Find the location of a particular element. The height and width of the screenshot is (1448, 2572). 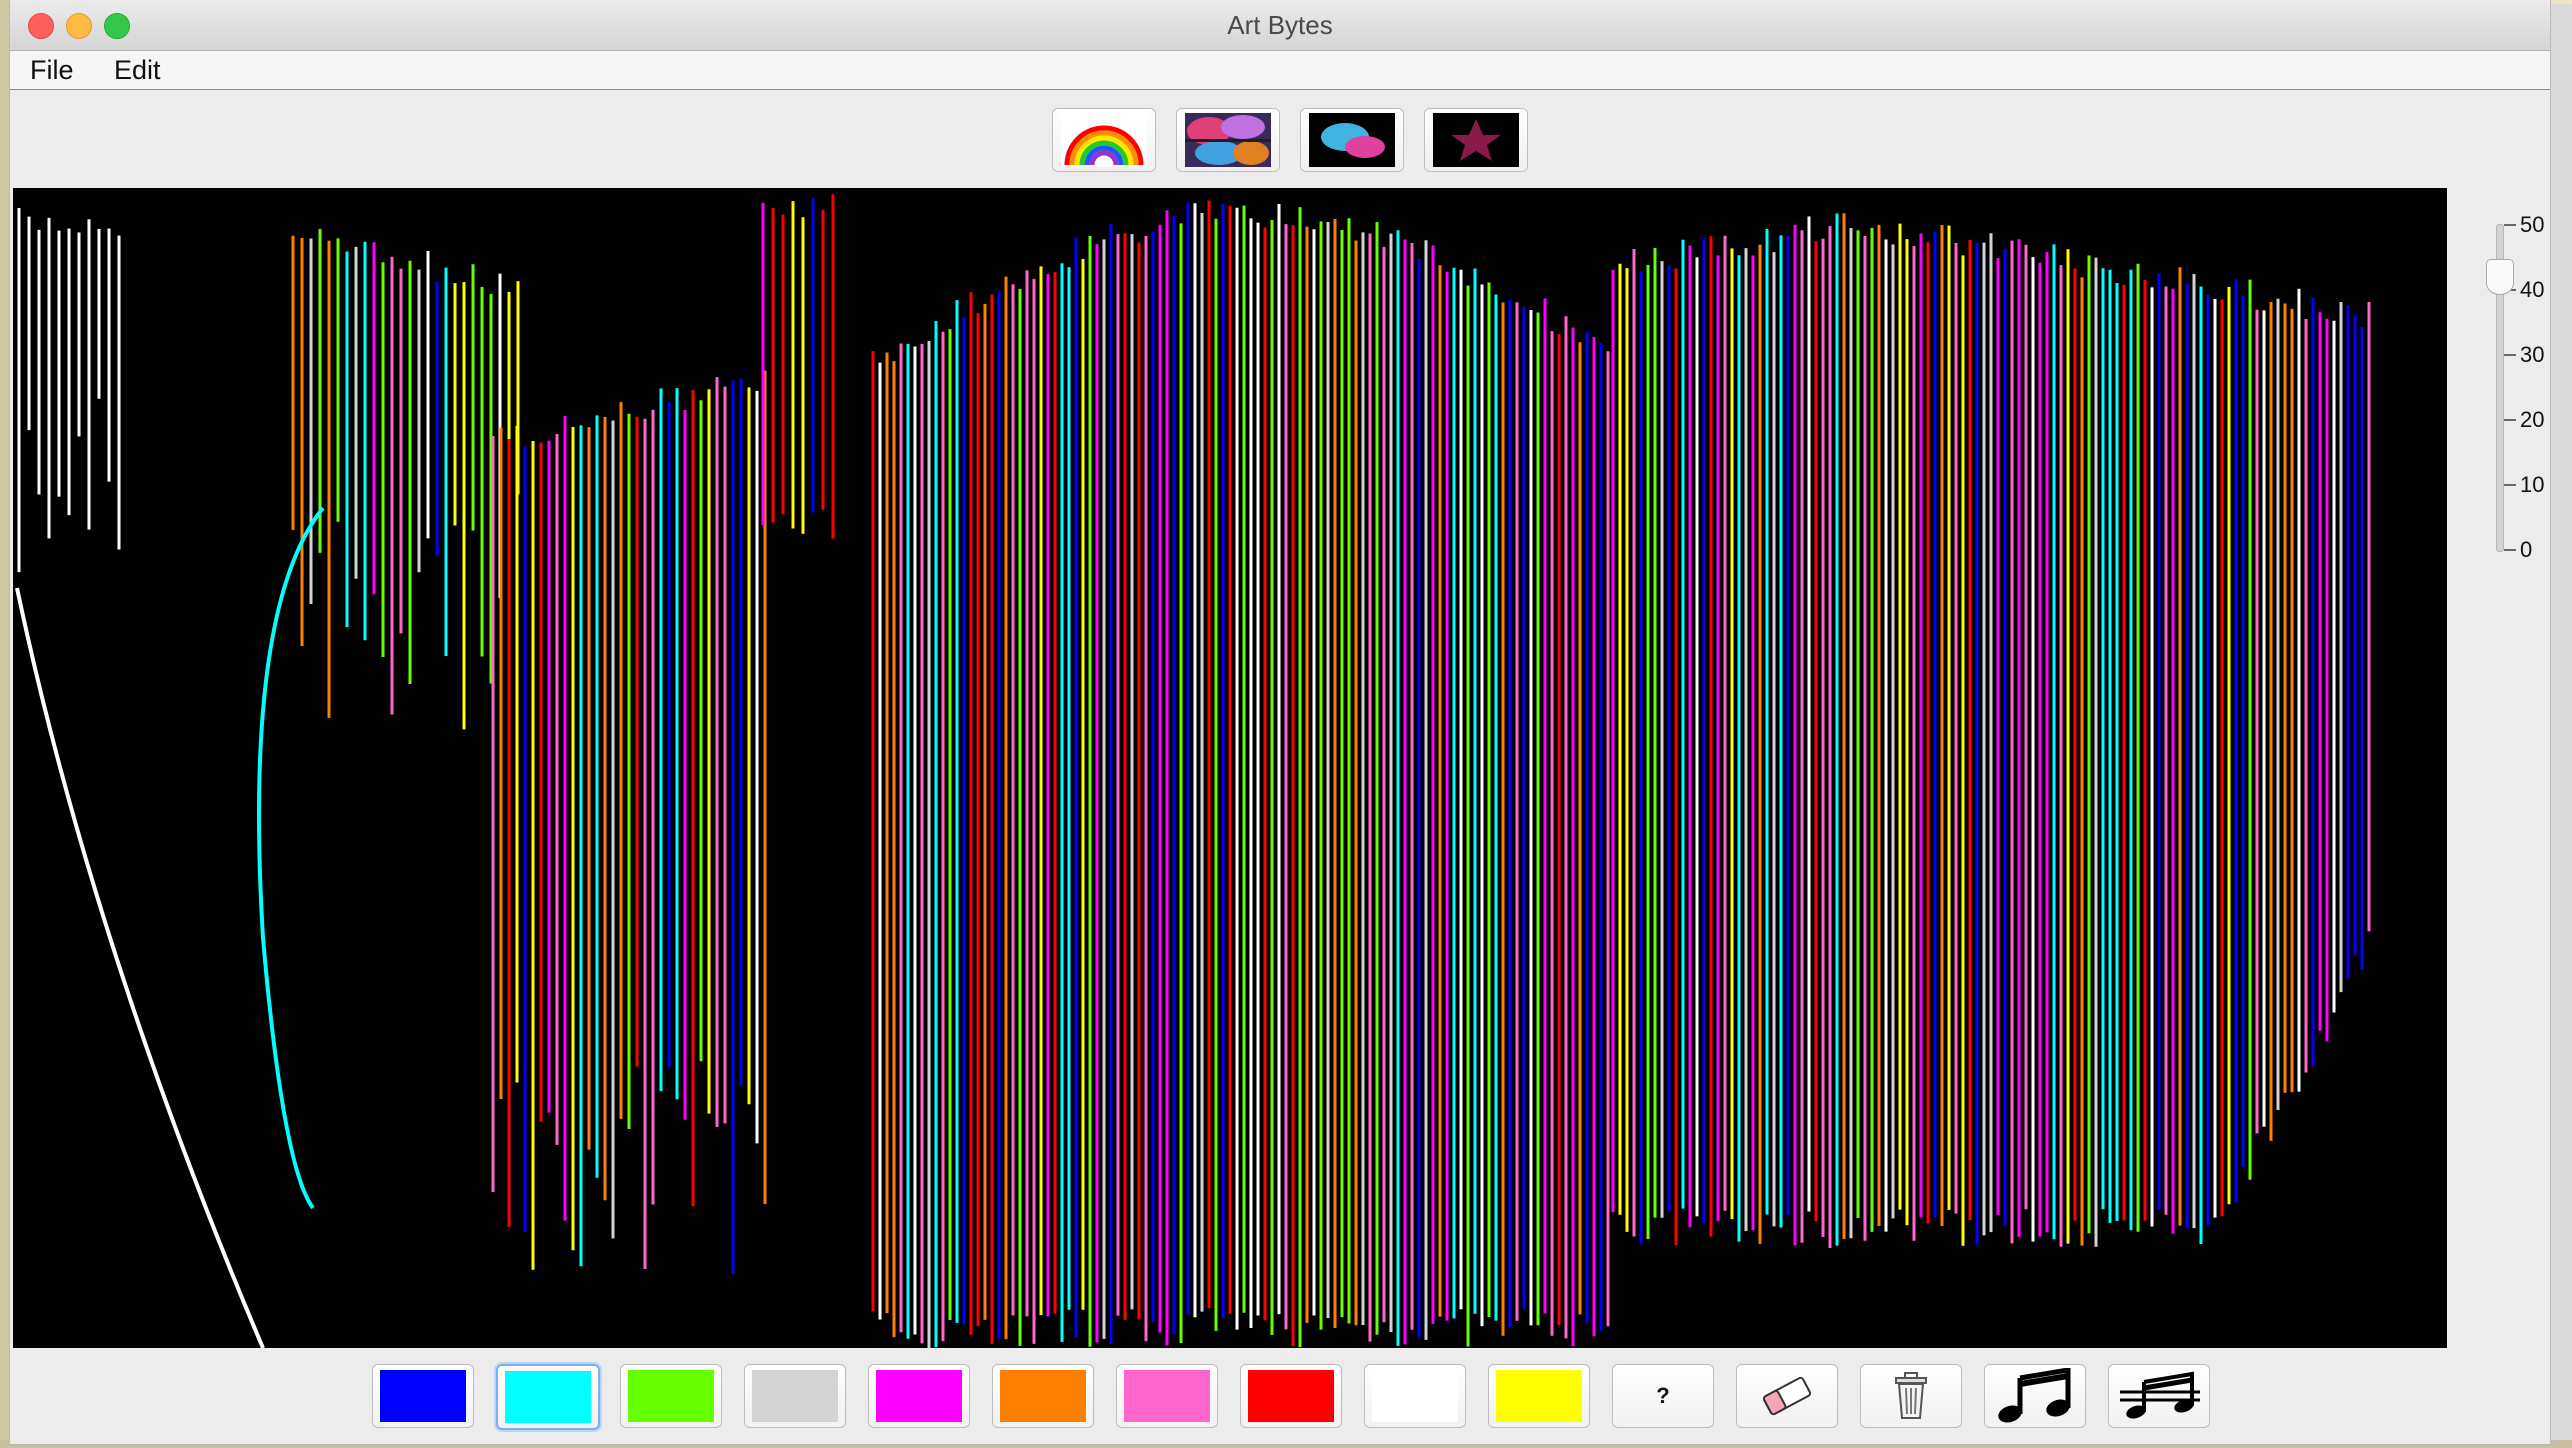

rainbow-brush-button is located at coordinates (1104, 140).